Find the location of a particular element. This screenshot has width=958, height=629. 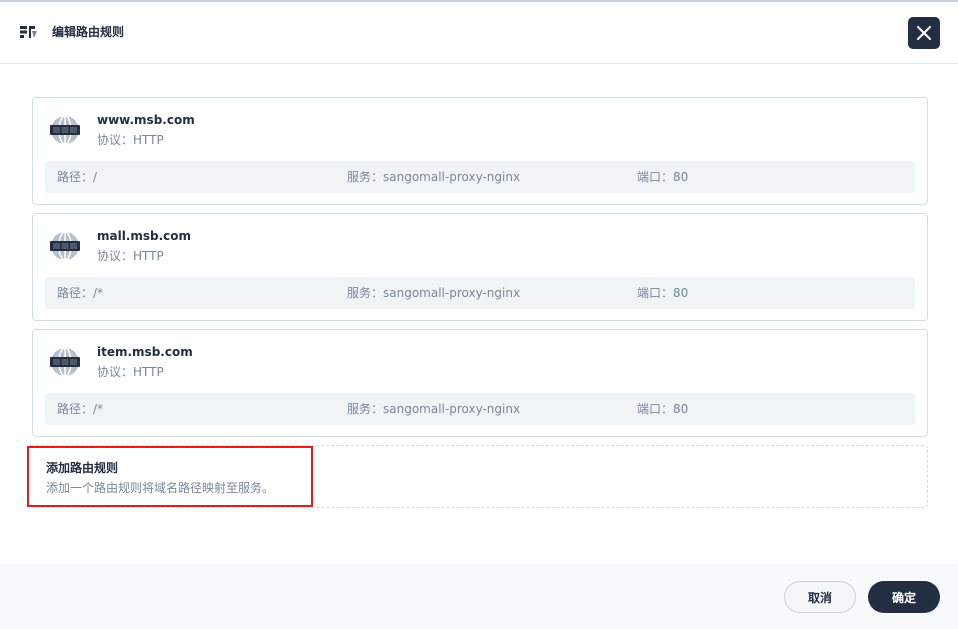

dialog-header: 编辑路由规则 is located at coordinates (479, 33).